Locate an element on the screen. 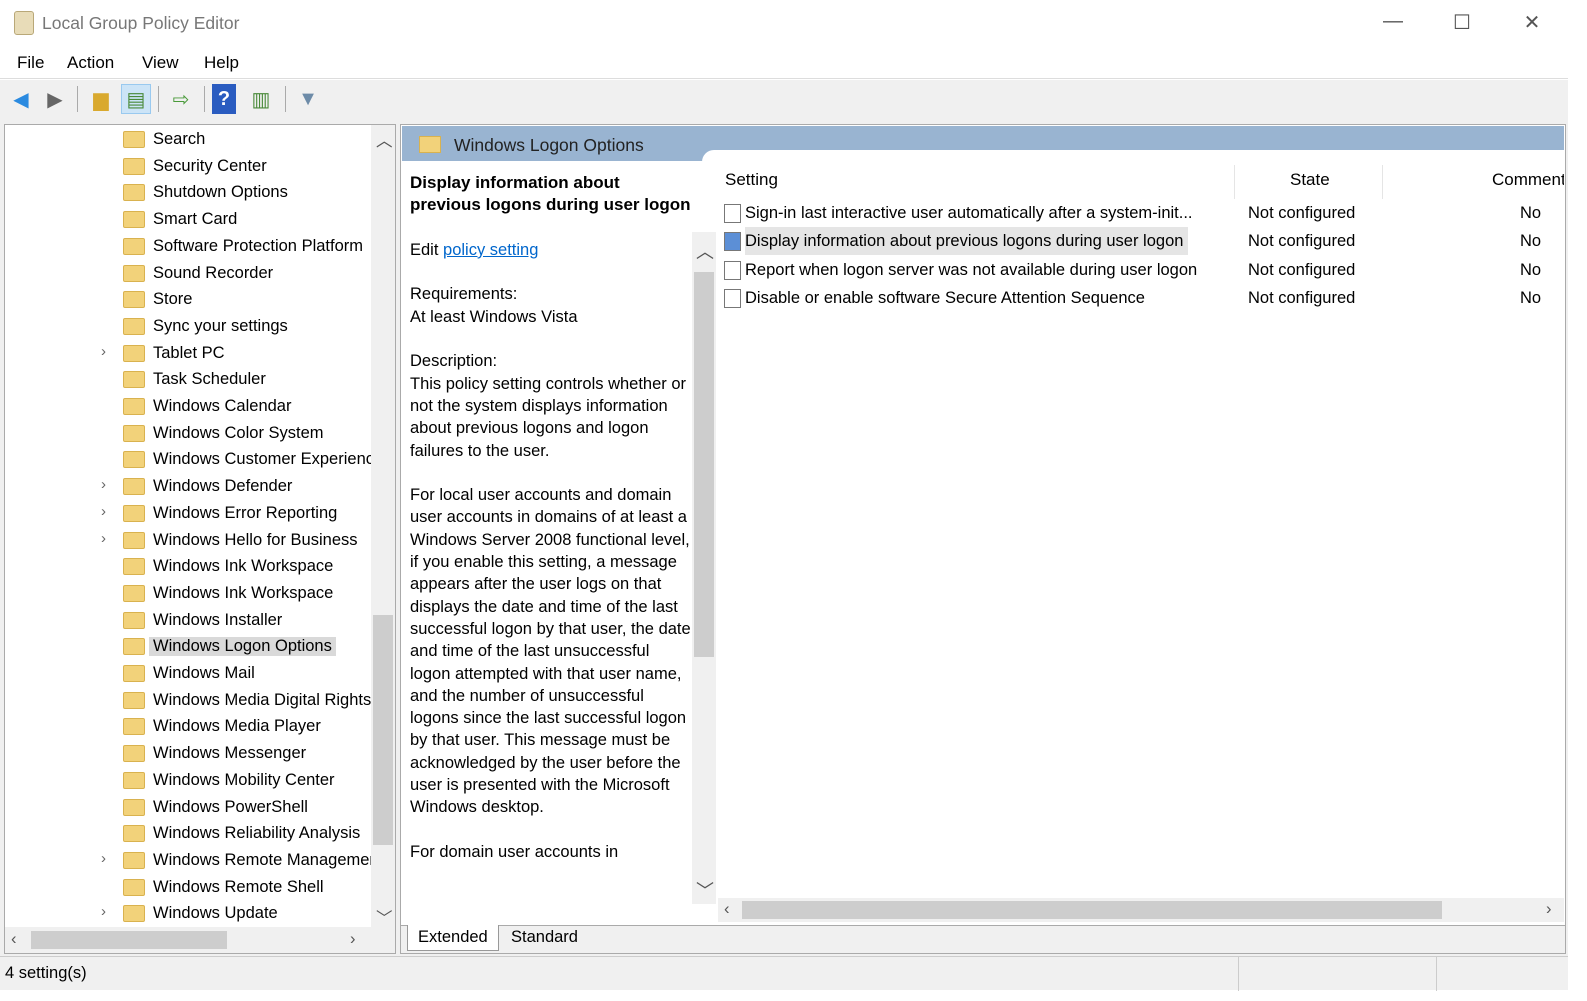 This screenshot has width=1587, height=1001. minimize-button: — is located at coordinates (1393, 23).